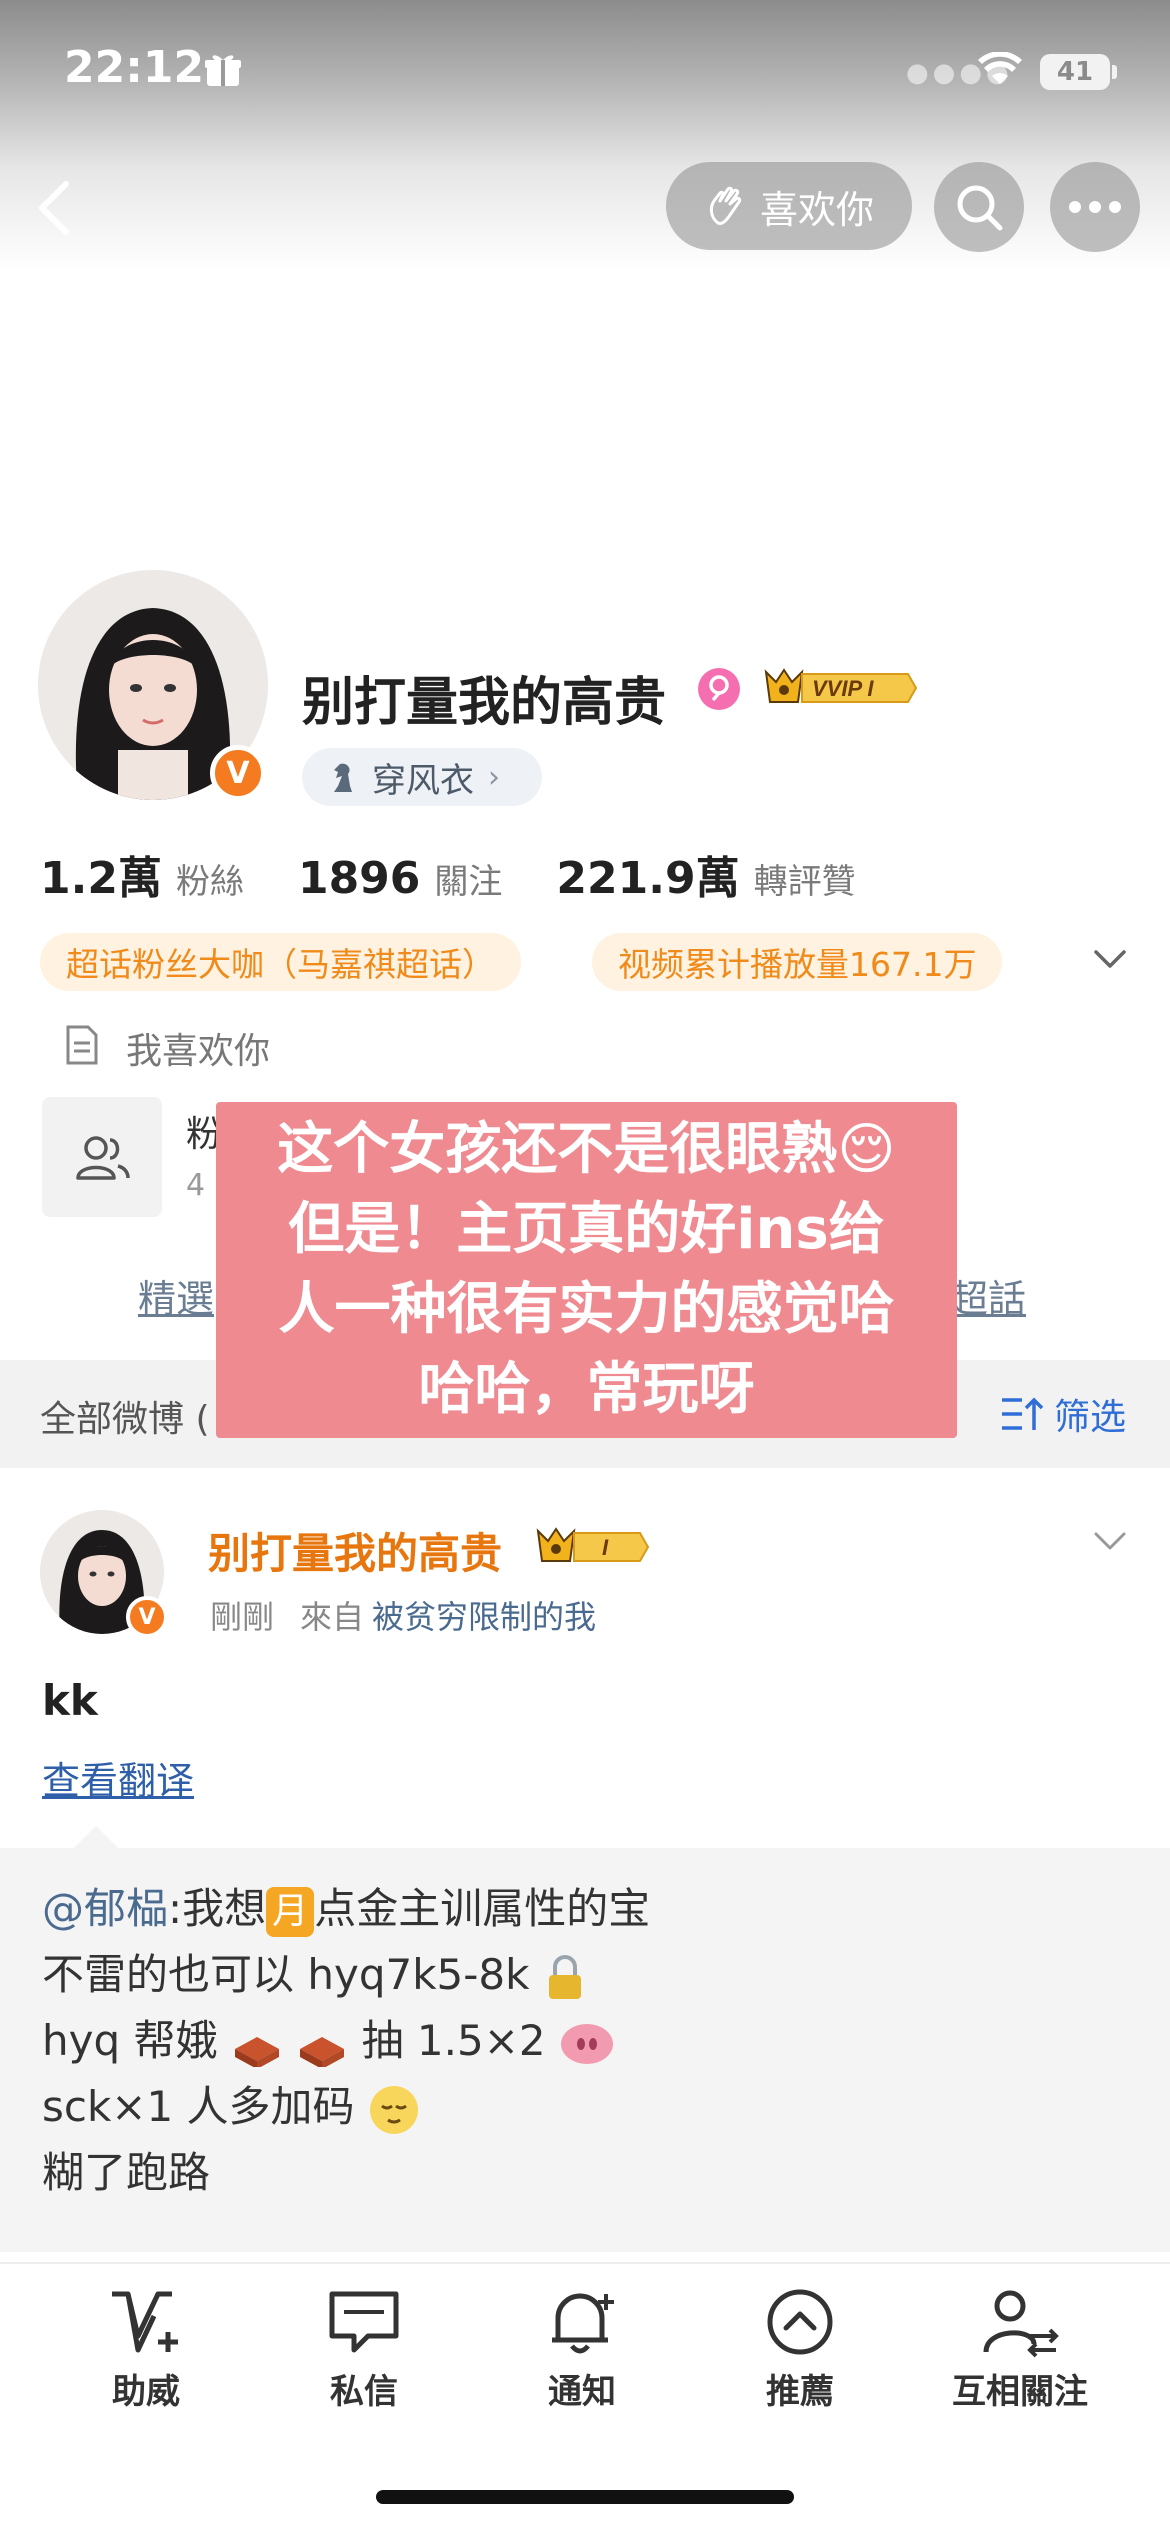 The height and width of the screenshot is (2532, 1170). What do you see at coordinates (198, 1051) in the screenshot?
I see `profile-intro: 我喜欢你` at bounding box center [198, 1051].